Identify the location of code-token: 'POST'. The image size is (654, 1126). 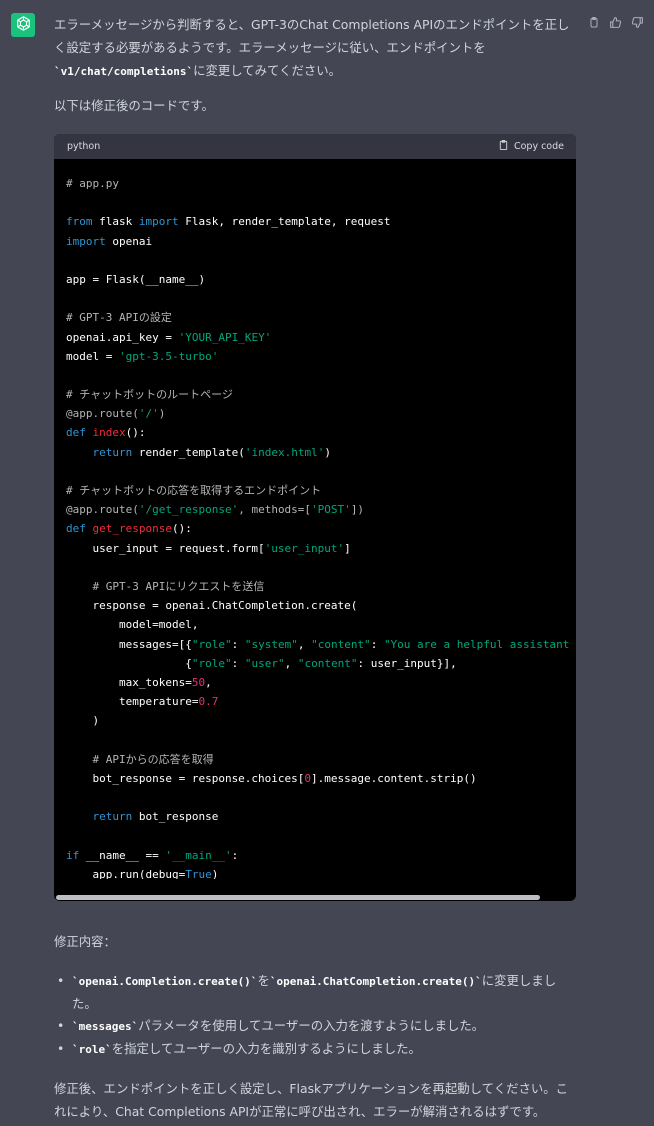
(331, 510).